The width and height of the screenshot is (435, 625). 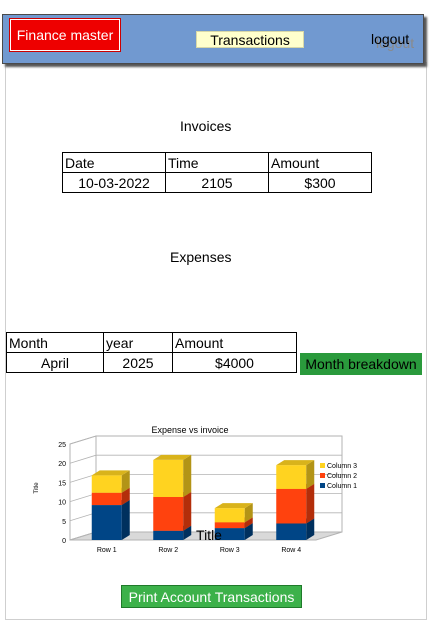 I want to click on chart-y-tick-label: 10, so click(x=62, y=503).